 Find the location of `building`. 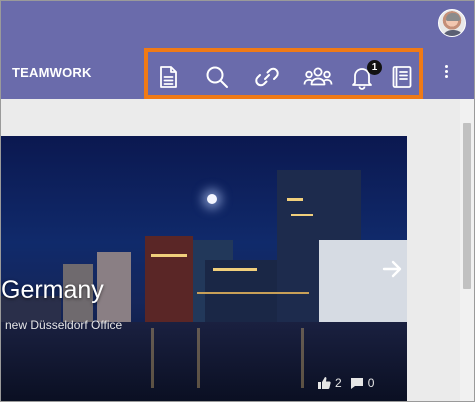

building is located at coordinates (169, 281).